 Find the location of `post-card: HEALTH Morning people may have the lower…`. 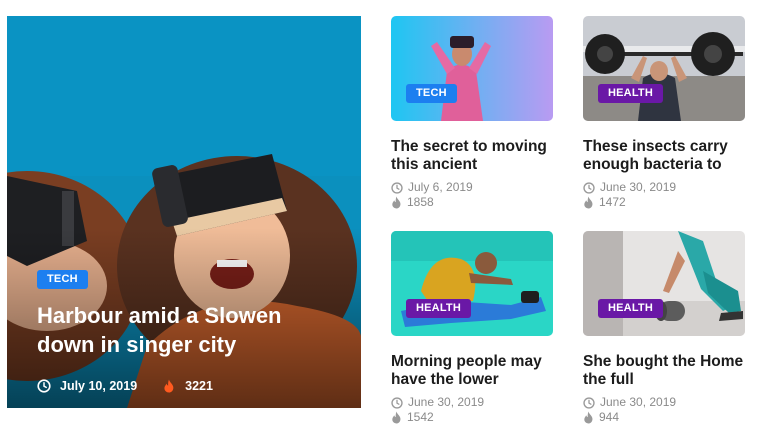

post-card: HEALTH Morning people may have the lower… is located at coordinates (472, 328).